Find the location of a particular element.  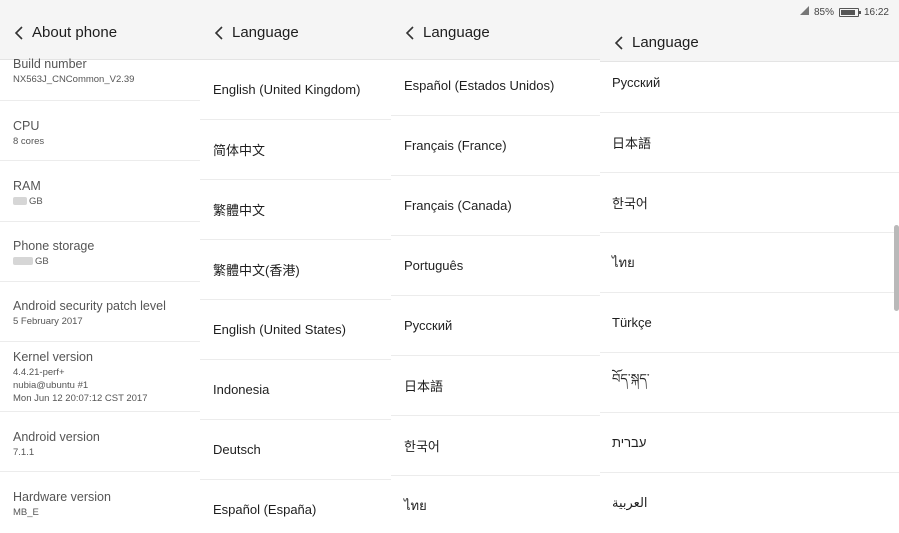

about-header: About phone is located at coordinates (100, 30).